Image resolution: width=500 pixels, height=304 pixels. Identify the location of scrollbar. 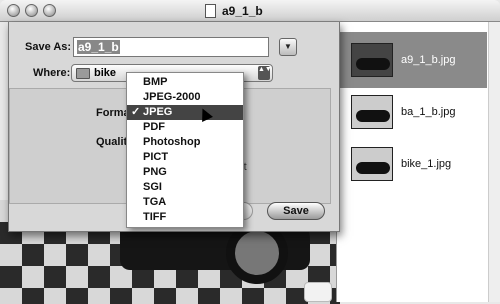
(494, 162).